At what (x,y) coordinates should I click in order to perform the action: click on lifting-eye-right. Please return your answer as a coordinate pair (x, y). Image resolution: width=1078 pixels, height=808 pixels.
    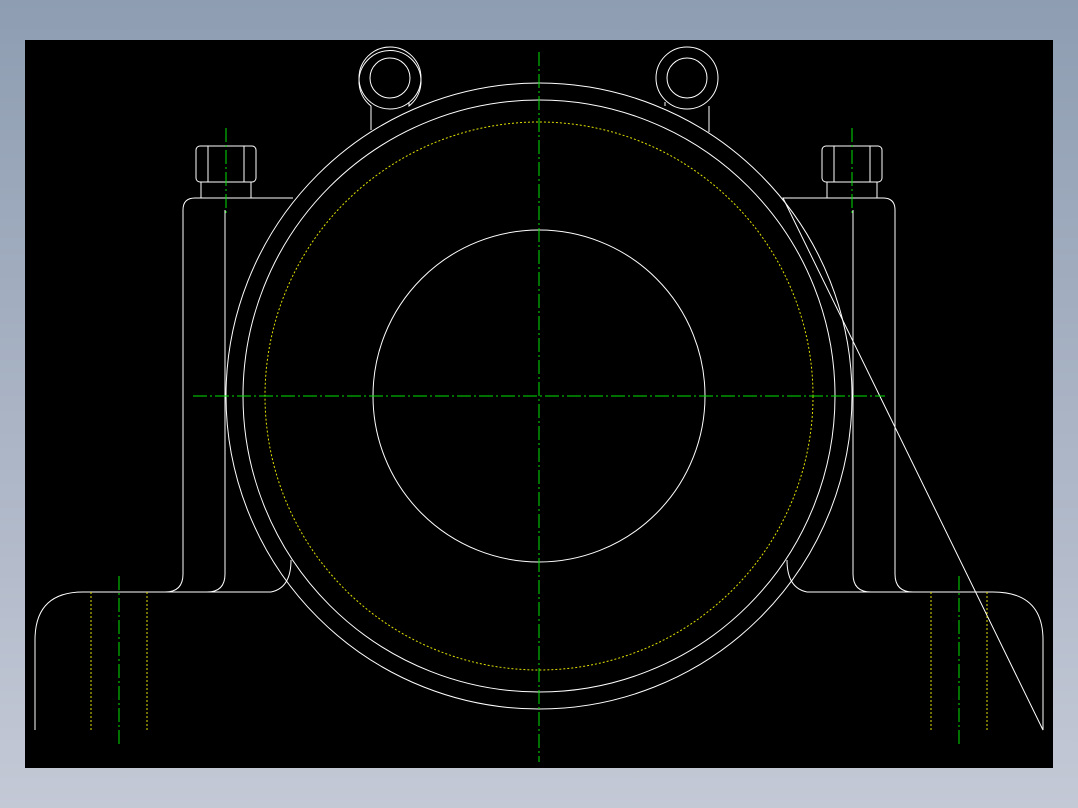
    Looking at the image, I should click on (687, 89).